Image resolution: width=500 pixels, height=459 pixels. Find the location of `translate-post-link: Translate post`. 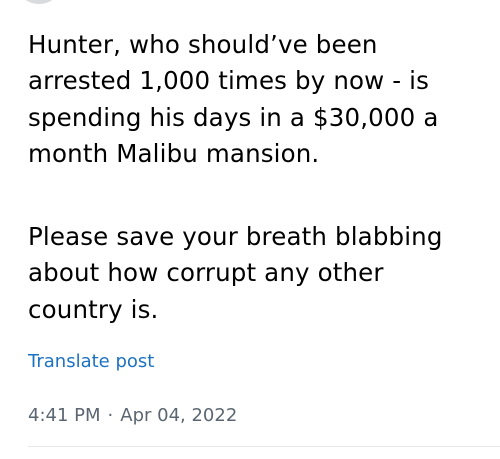

translate-post-link: Translate post is located at coordinates (91, 362).